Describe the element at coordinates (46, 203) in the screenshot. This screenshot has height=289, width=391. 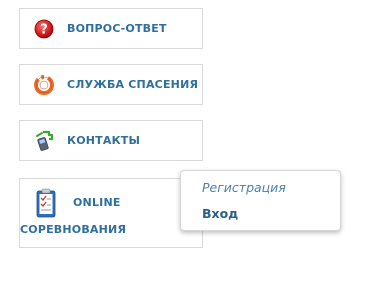
I see `clipboard-icon` at that location.